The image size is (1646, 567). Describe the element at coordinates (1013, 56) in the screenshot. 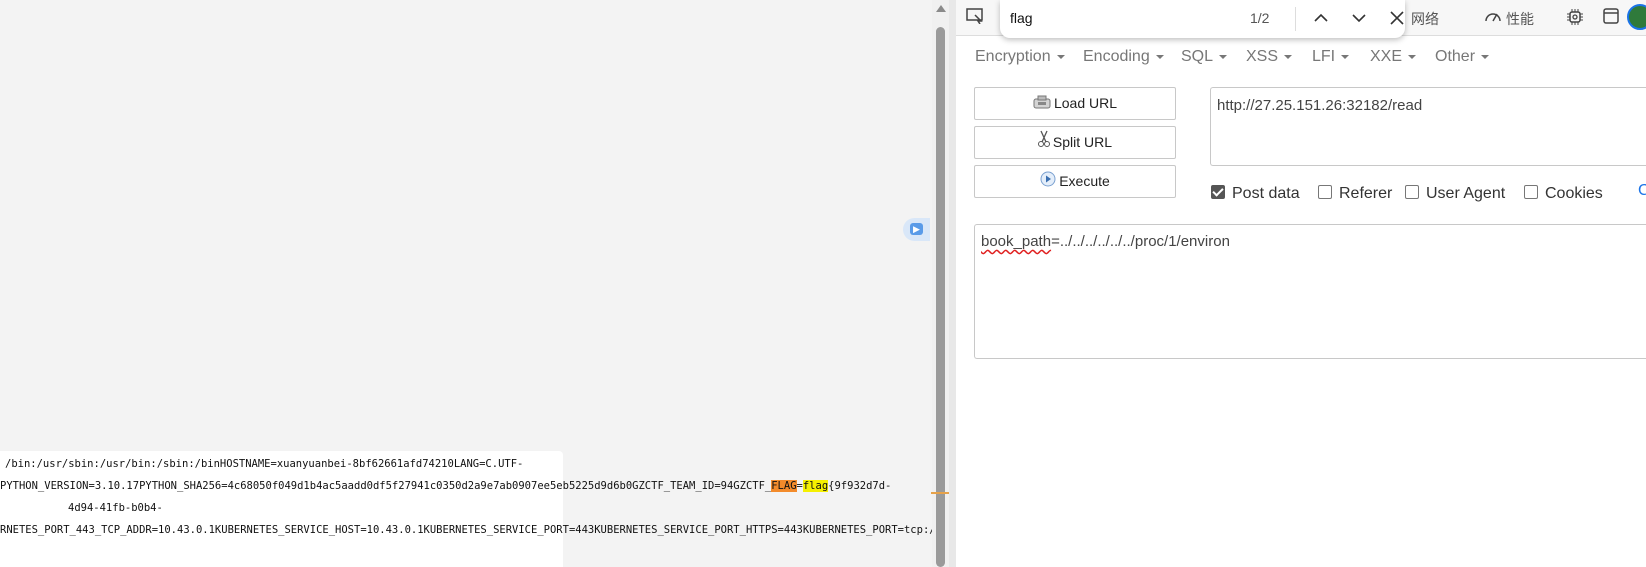

I see `menu-encryption-label: Encryption` at that location.